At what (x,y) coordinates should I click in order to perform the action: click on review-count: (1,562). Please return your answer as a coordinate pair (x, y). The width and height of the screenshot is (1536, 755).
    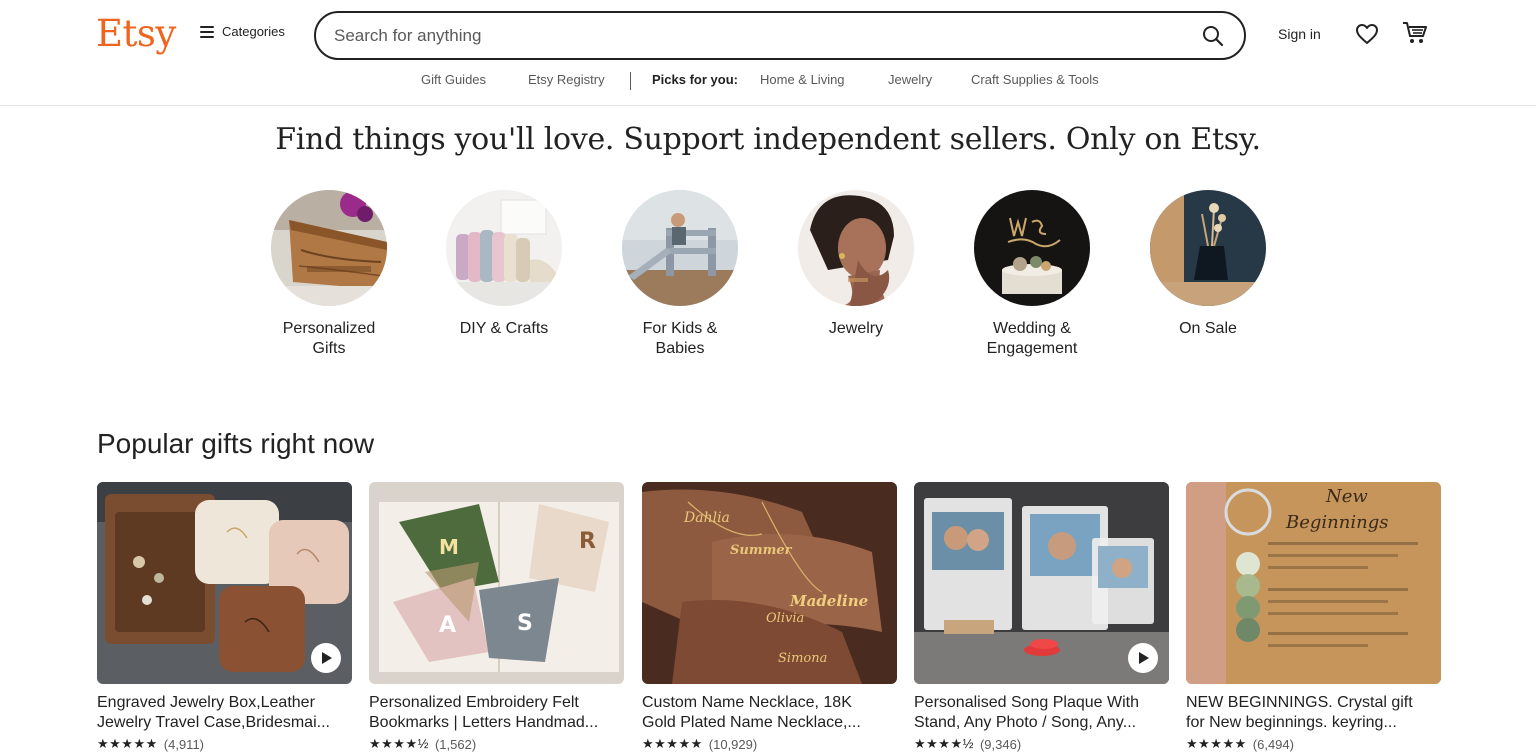
    Looking at the image, I should click on (455, 744).